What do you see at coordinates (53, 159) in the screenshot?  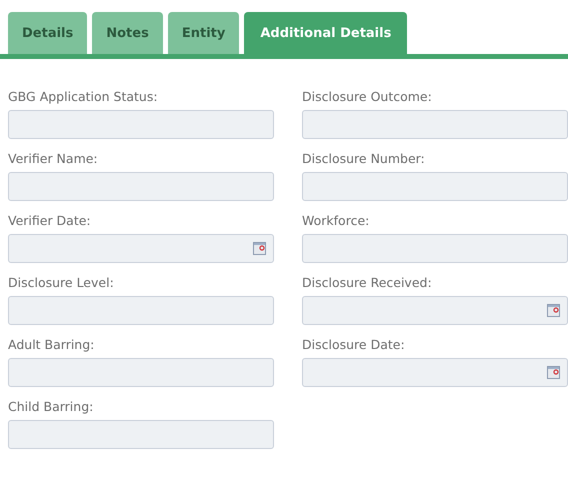 I see `field-label: Verifier Name:` at bounding box center [53, 159].